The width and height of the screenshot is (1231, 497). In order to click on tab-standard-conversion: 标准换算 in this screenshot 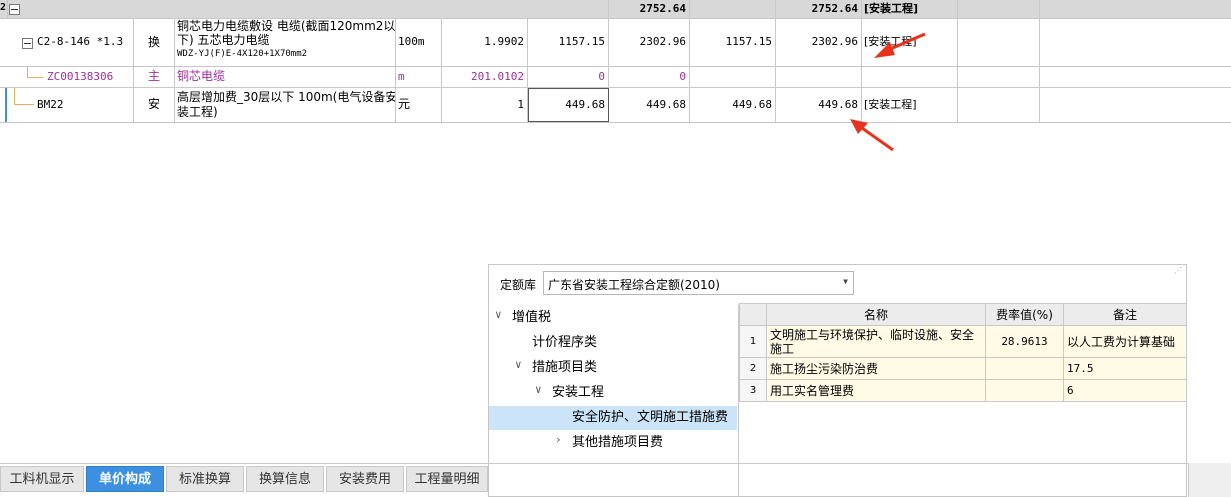, I will do `click(205, 479)`.